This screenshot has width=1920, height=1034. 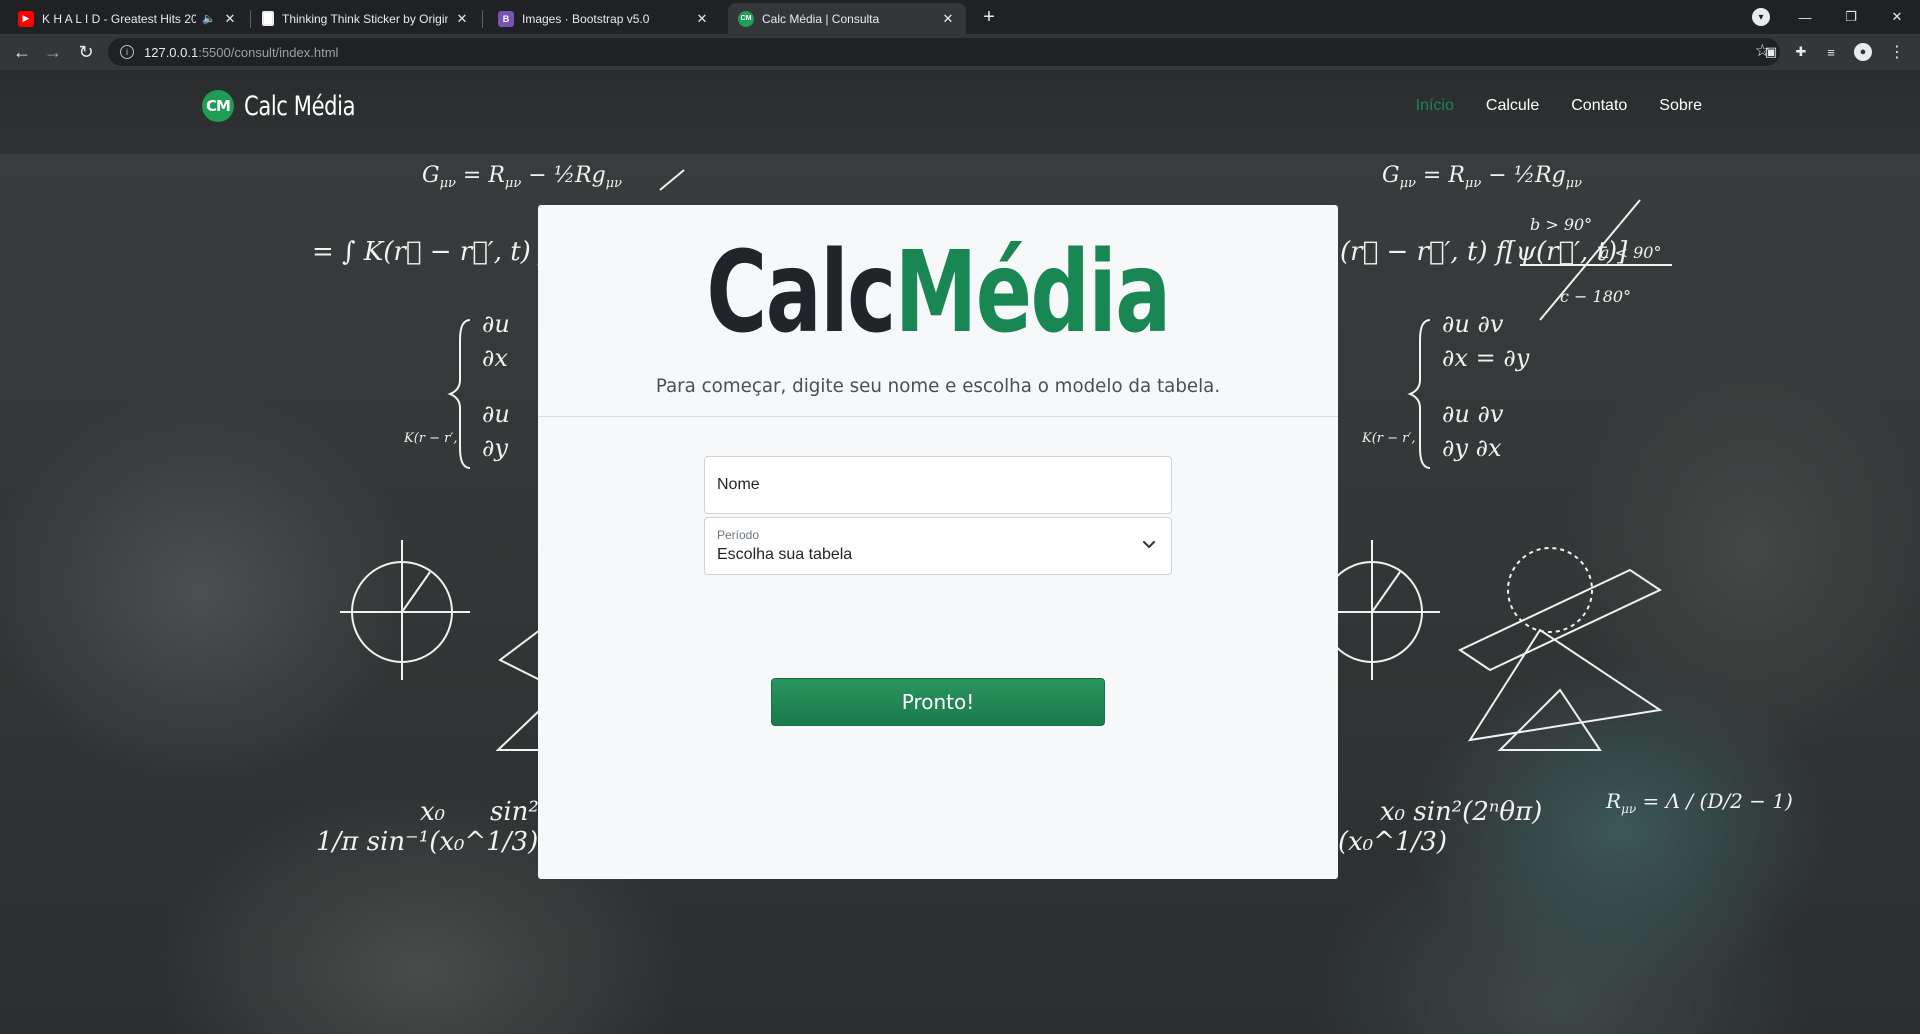 I want to click on formula-text: x₀ sin²(2ⁿθπ), so click(x=1461, y=812).